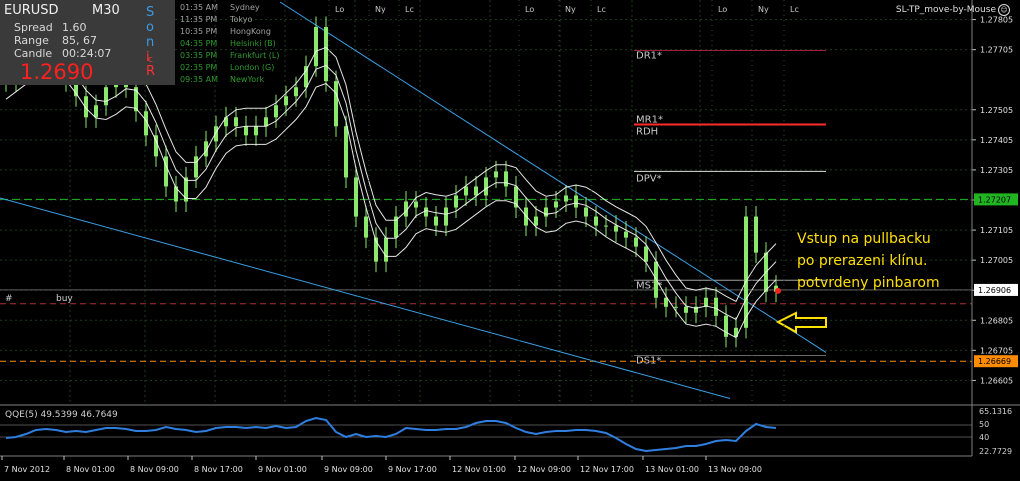 This screenshot has width=1020, height=481. What do you see at coordinates (255, 55) in the screenshot?
I see `session-name: Frankfurt (L)` at bounding box center [255, 55].